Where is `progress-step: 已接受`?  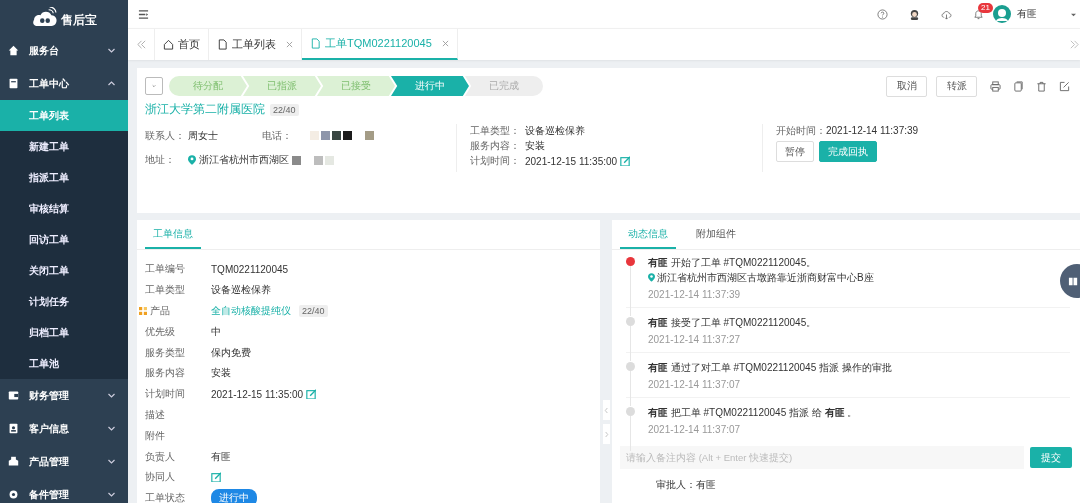 progress-step: 已接受 is located at coordinates (356, 86).